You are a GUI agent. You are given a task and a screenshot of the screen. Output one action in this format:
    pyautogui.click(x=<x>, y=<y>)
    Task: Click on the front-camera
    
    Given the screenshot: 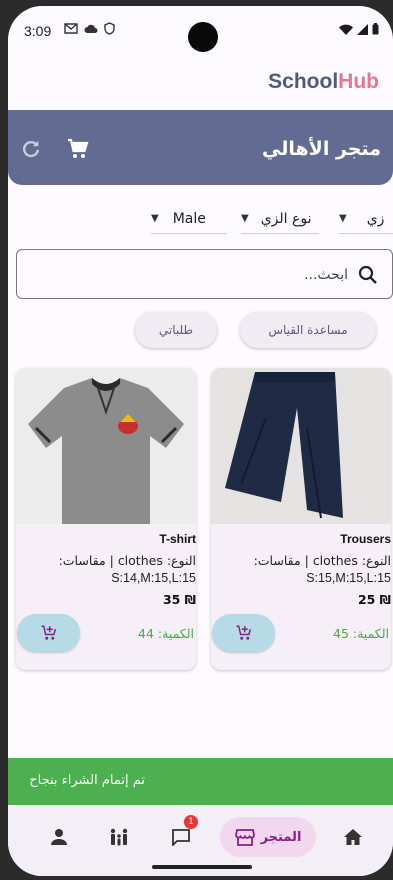 What is the action you would take?
    pyautogui.click(x=203, y=37)
    